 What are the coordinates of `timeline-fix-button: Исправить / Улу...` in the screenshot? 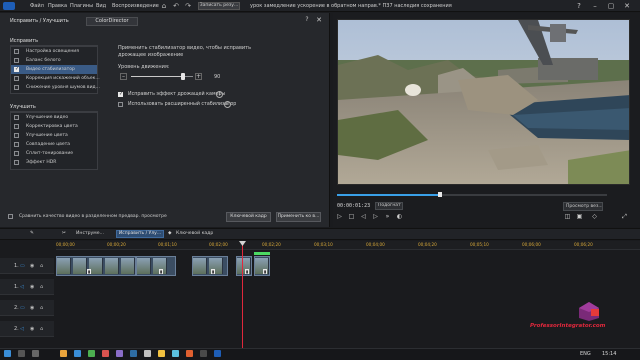 It's located at (140, 234).